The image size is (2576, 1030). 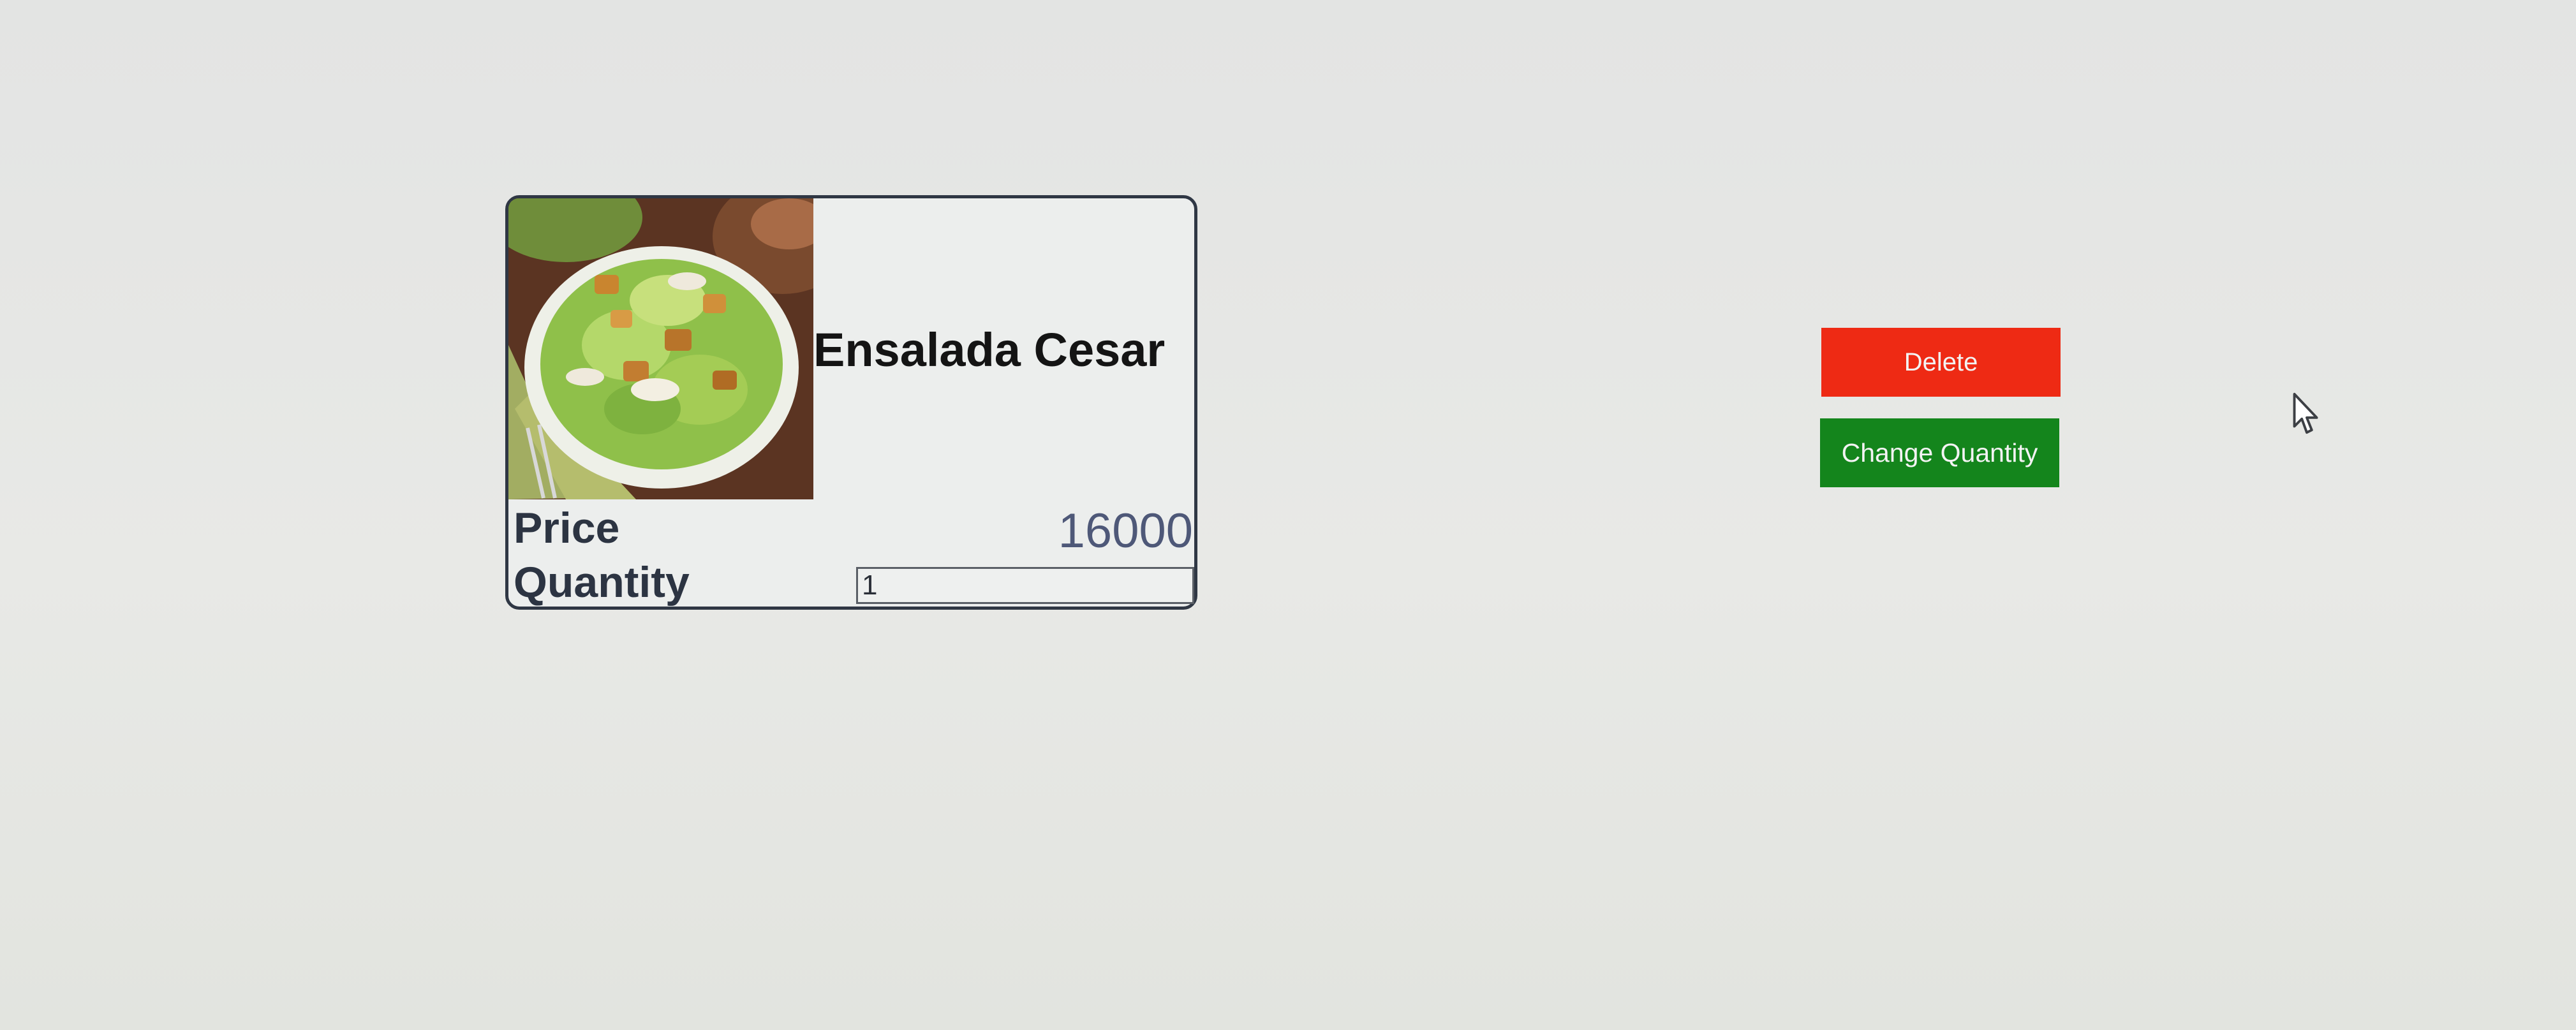 What do you see at coordinates (851, 402) in the screenshot?
I see `cart-item-card: Ensalada Cesar Price 16000 Quantity` at bounding box center [851, 402].